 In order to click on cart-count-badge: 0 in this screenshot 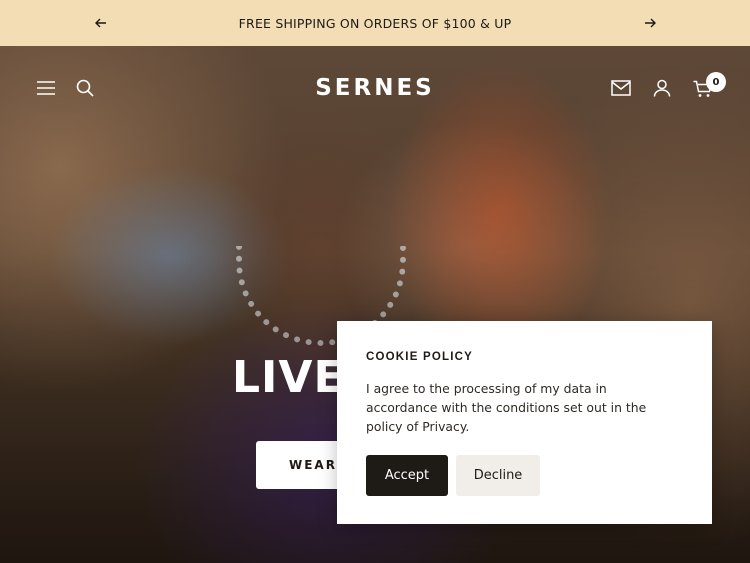, I will do `click(716, 82)`.